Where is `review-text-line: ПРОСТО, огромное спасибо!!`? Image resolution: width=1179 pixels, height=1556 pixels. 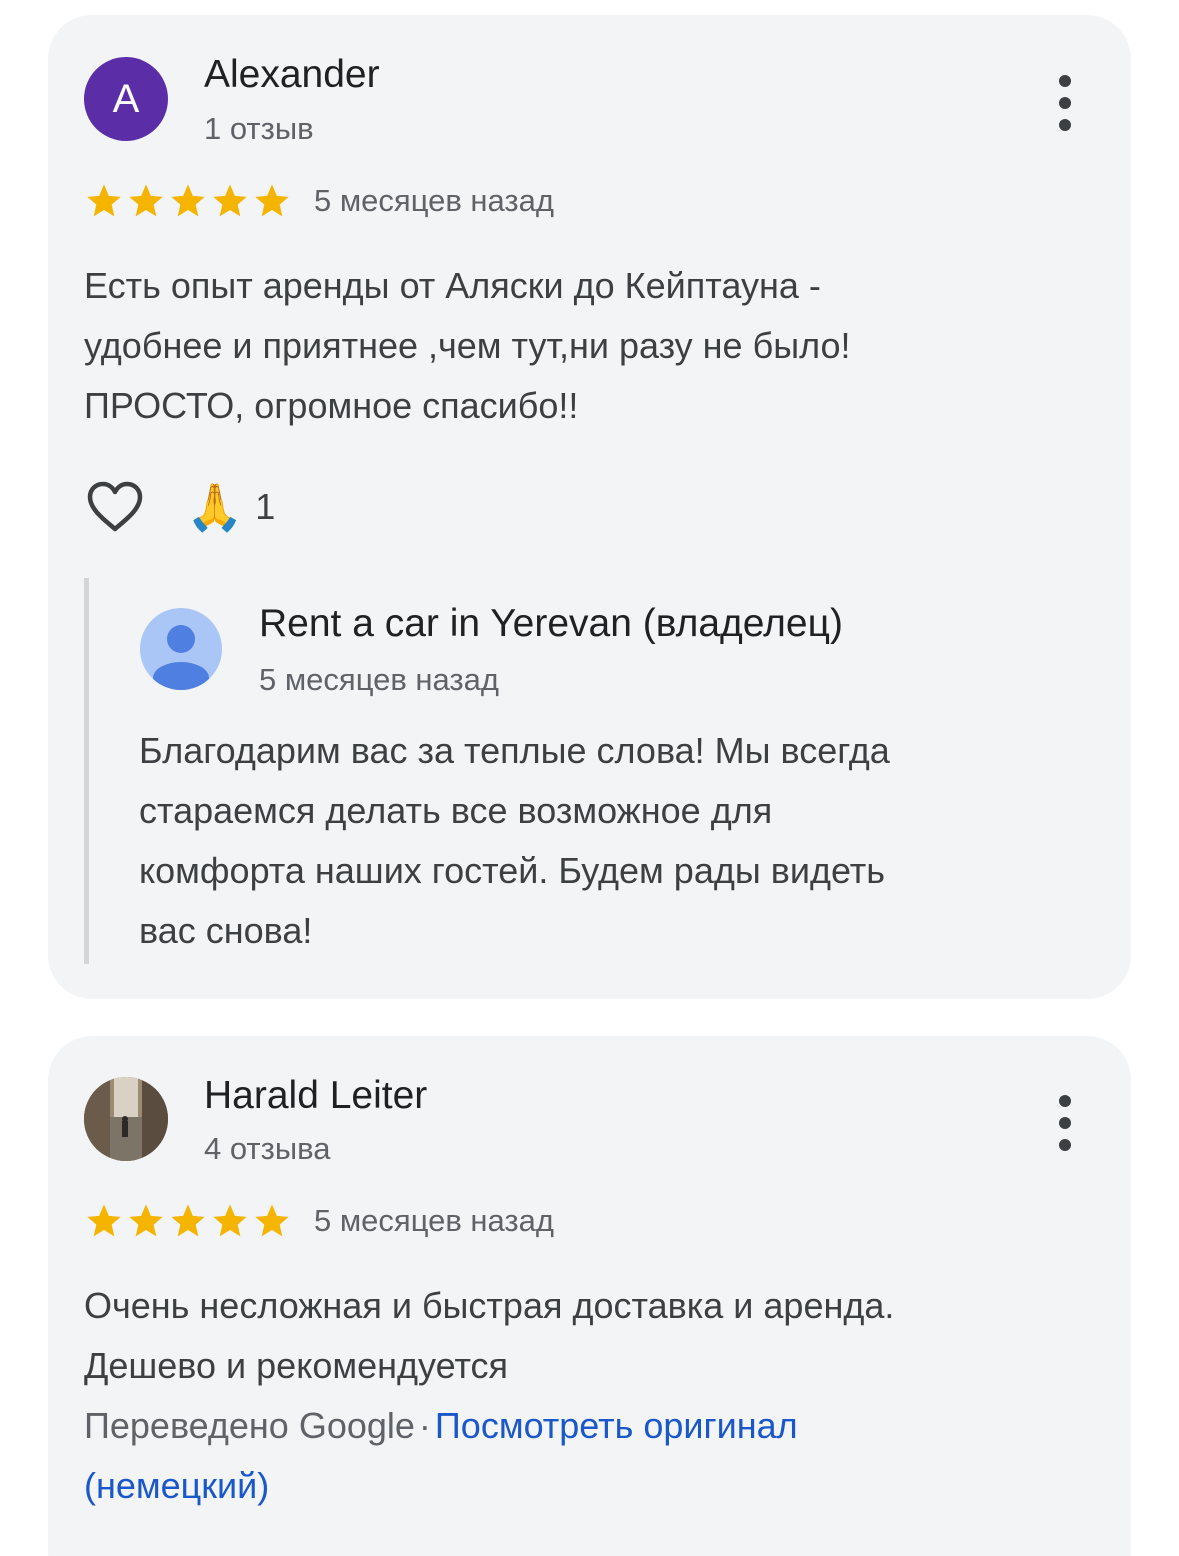 review-text-line: ПРОСТО, огромное спасибо!! is located at coordinates (331, 405).